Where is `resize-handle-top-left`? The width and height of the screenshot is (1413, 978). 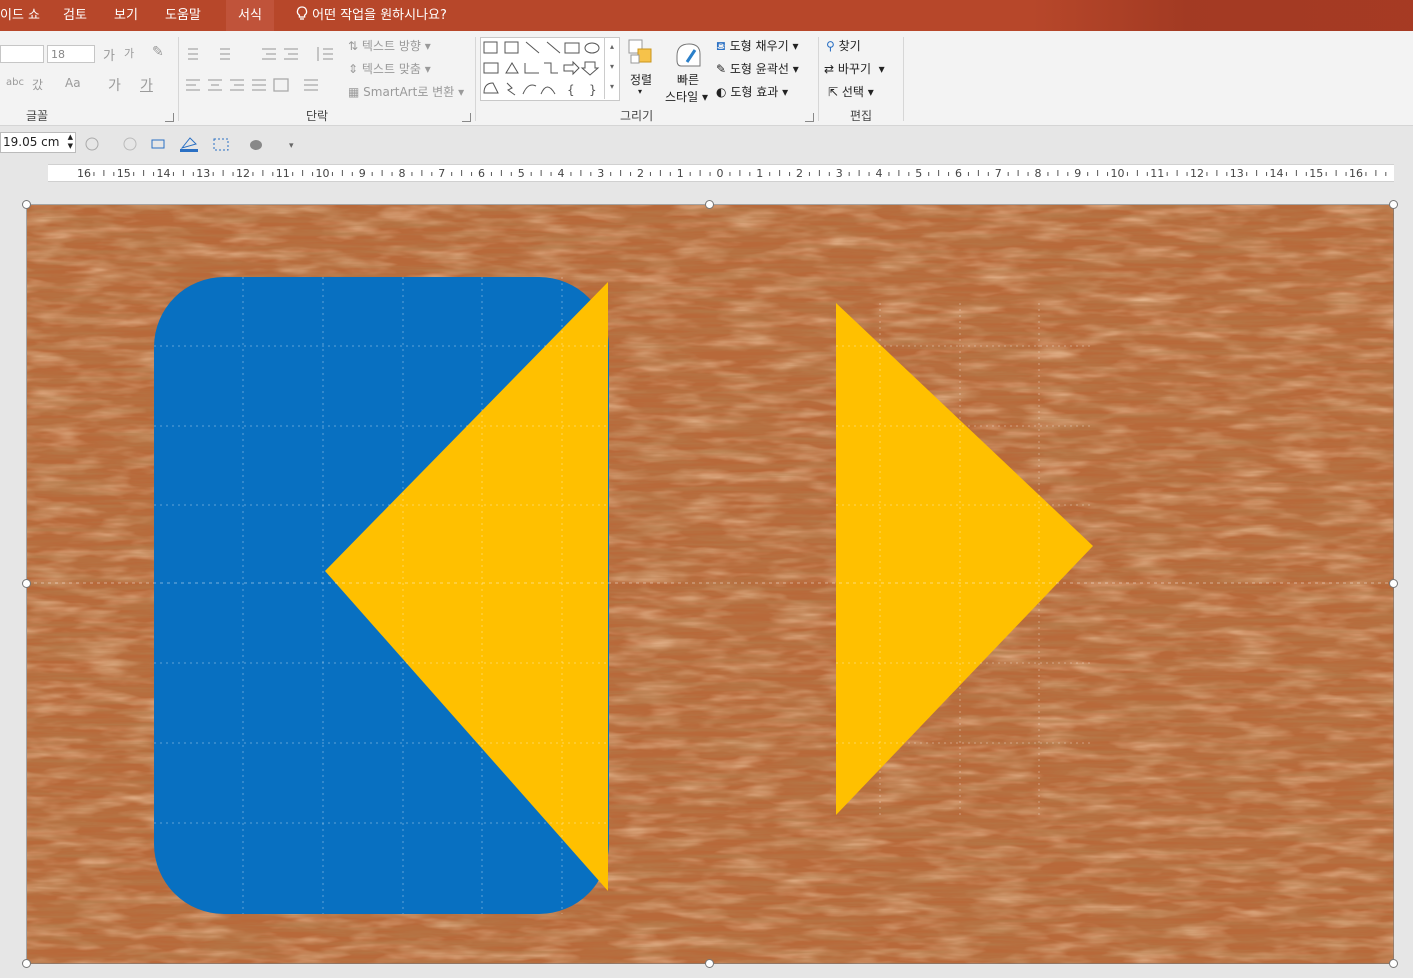
resize-handle-top-left is located at coordinates (26, 204).